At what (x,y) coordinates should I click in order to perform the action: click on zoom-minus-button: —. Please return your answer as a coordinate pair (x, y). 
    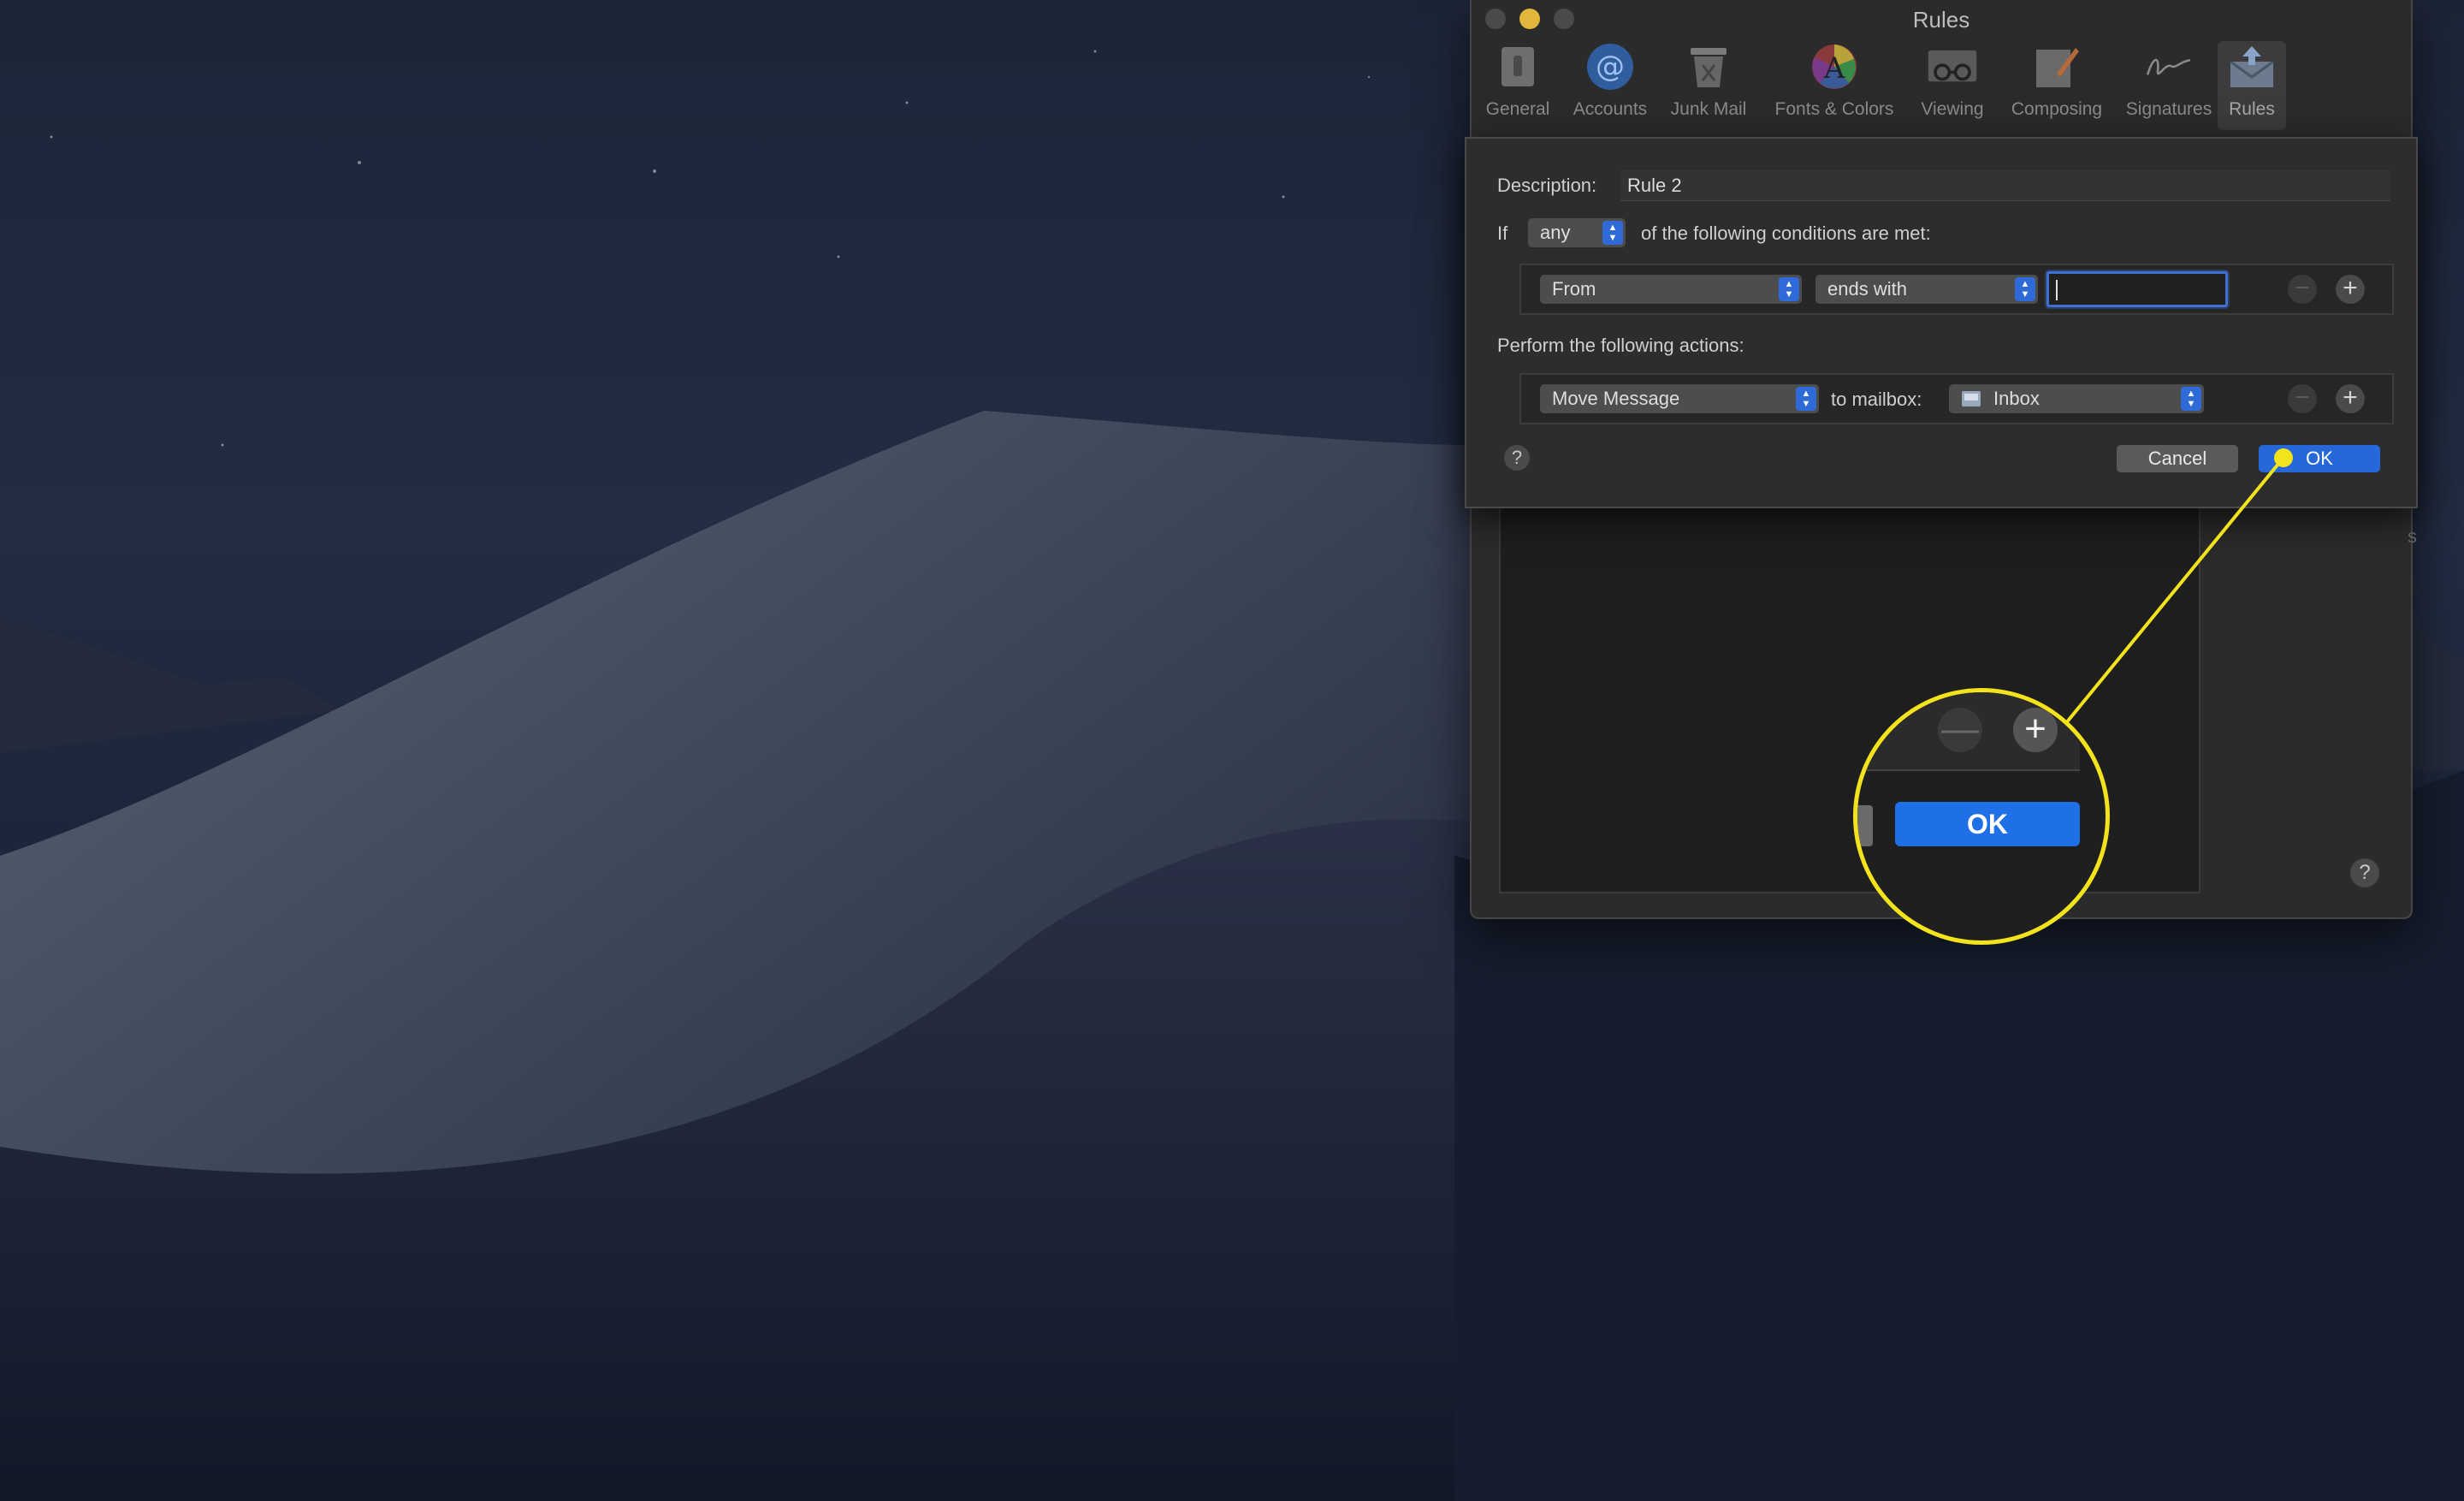
    Looking at the image, I should click on (1960, 730).